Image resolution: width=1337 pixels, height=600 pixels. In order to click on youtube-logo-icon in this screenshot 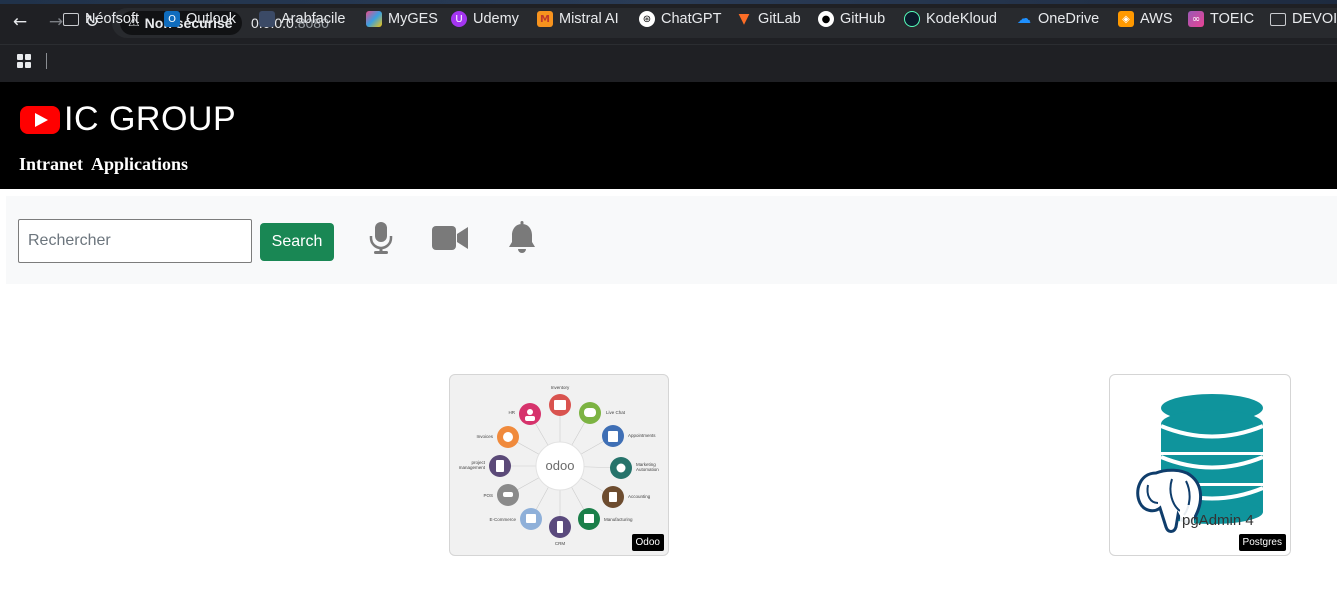, I will do `click(40, 120)`.